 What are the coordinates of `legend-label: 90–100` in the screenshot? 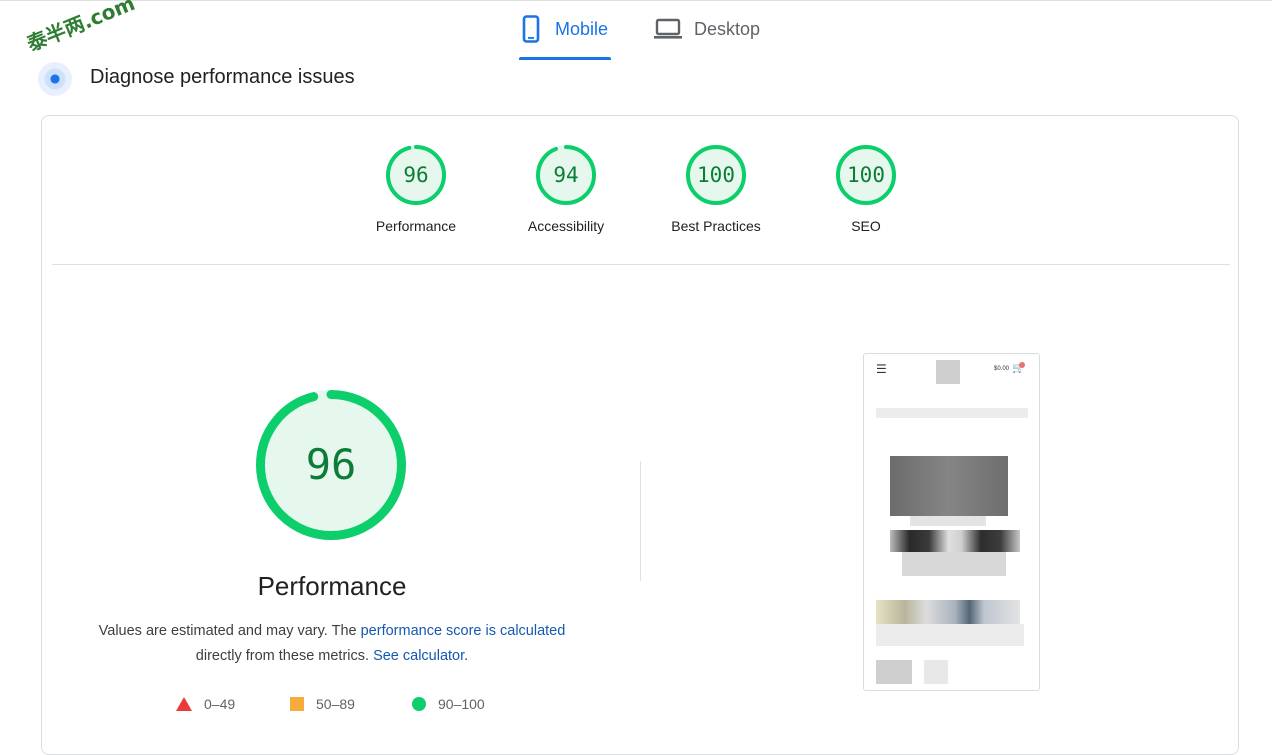 It's located at (461, 704).